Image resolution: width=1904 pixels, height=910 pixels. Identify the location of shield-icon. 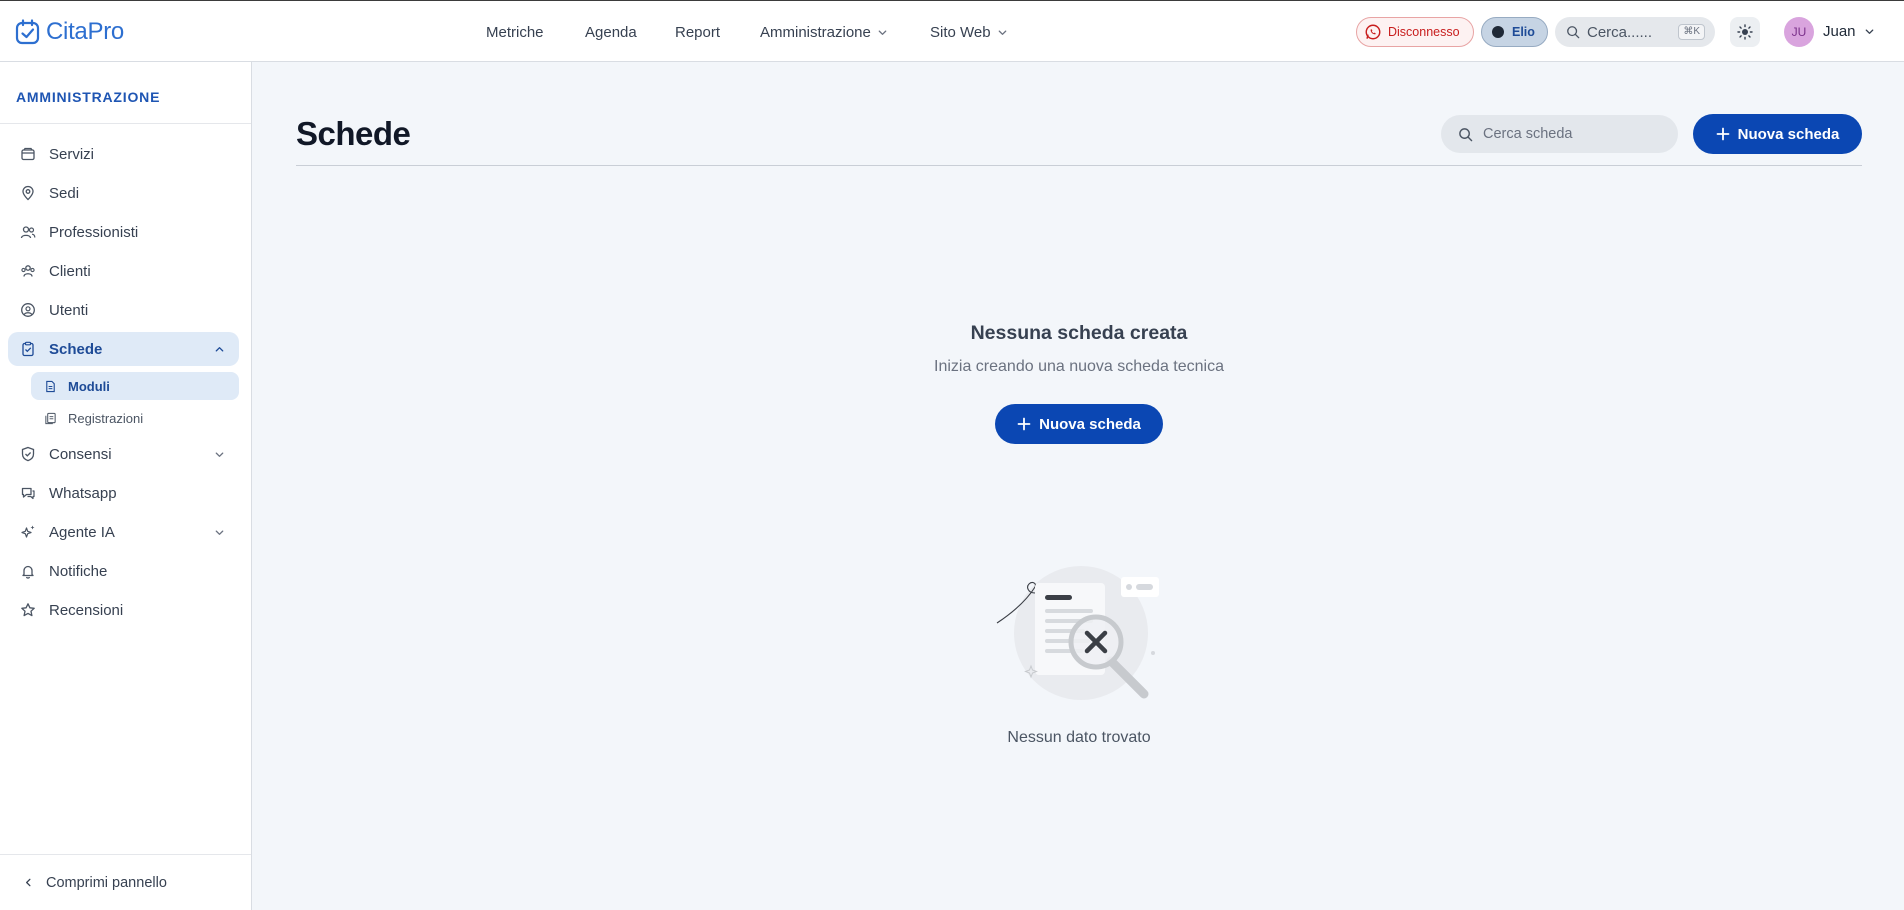
(28, 454).